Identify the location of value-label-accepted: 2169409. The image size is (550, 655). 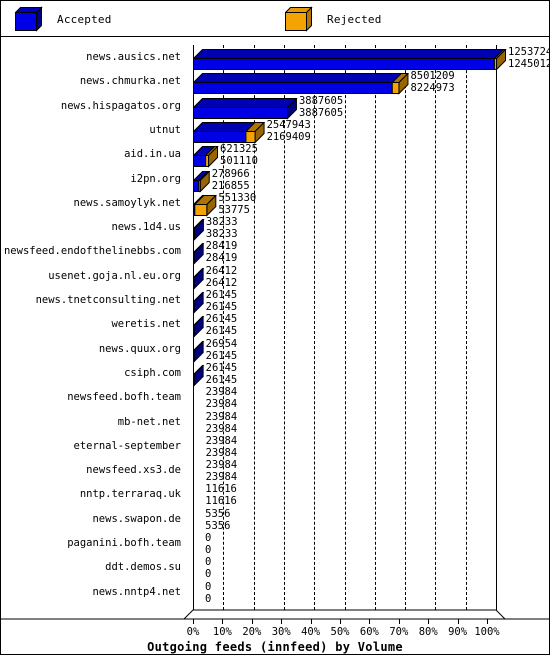
(288, 136).